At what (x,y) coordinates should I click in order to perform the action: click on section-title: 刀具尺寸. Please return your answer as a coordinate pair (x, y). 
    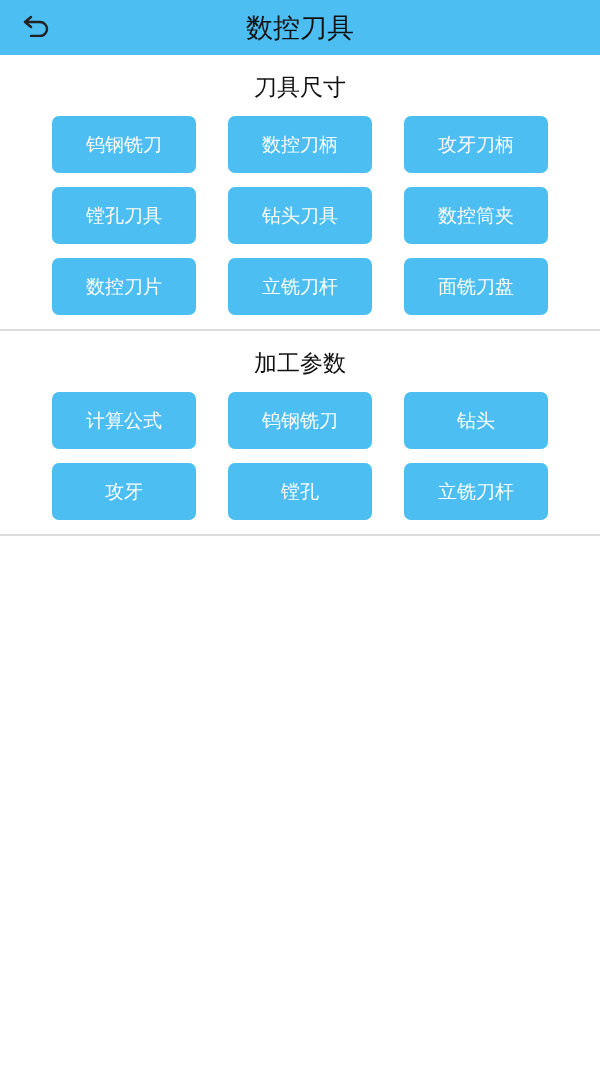
    Looking at the image, I should click on (300, 87).